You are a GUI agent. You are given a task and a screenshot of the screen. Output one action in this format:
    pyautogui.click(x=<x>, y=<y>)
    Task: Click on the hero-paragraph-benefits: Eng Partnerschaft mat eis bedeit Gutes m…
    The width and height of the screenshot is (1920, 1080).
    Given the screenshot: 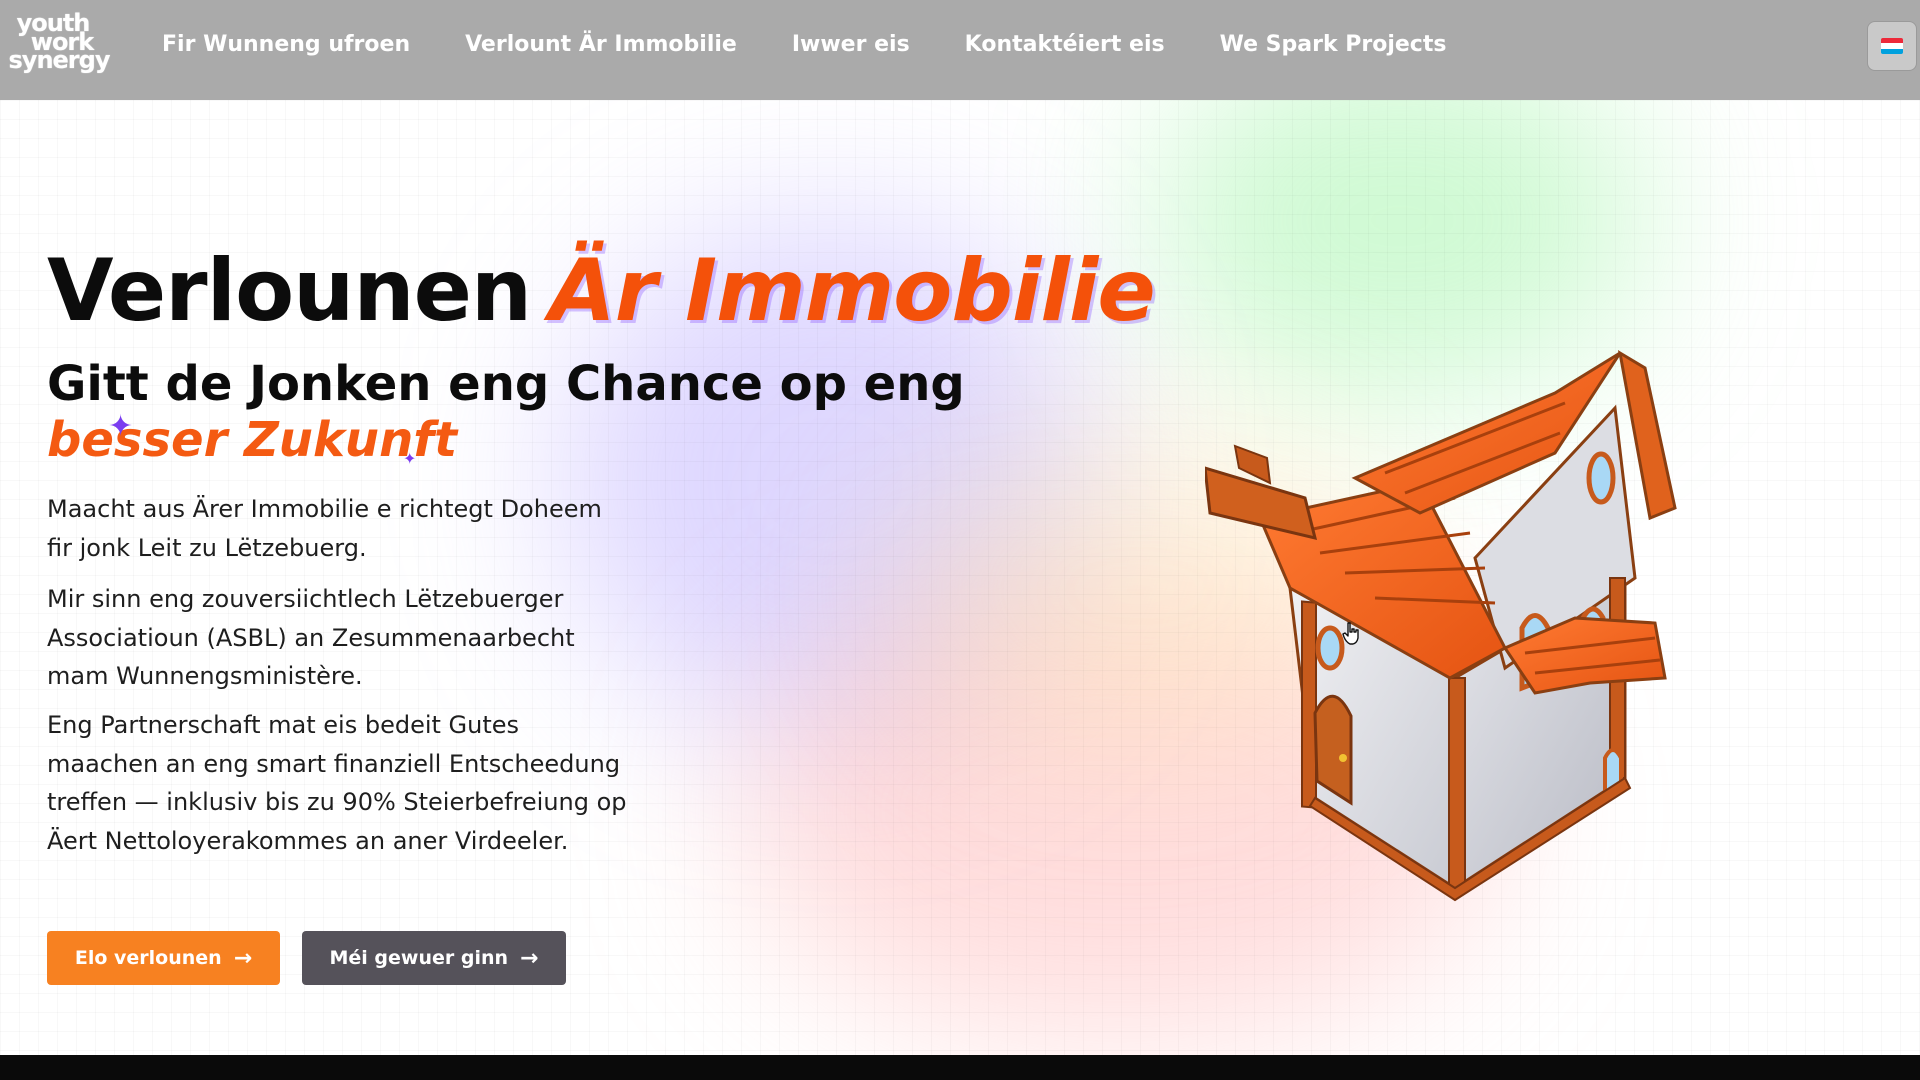 What is the action you would take?
    pyautogui.click(x=337, y=783)
    